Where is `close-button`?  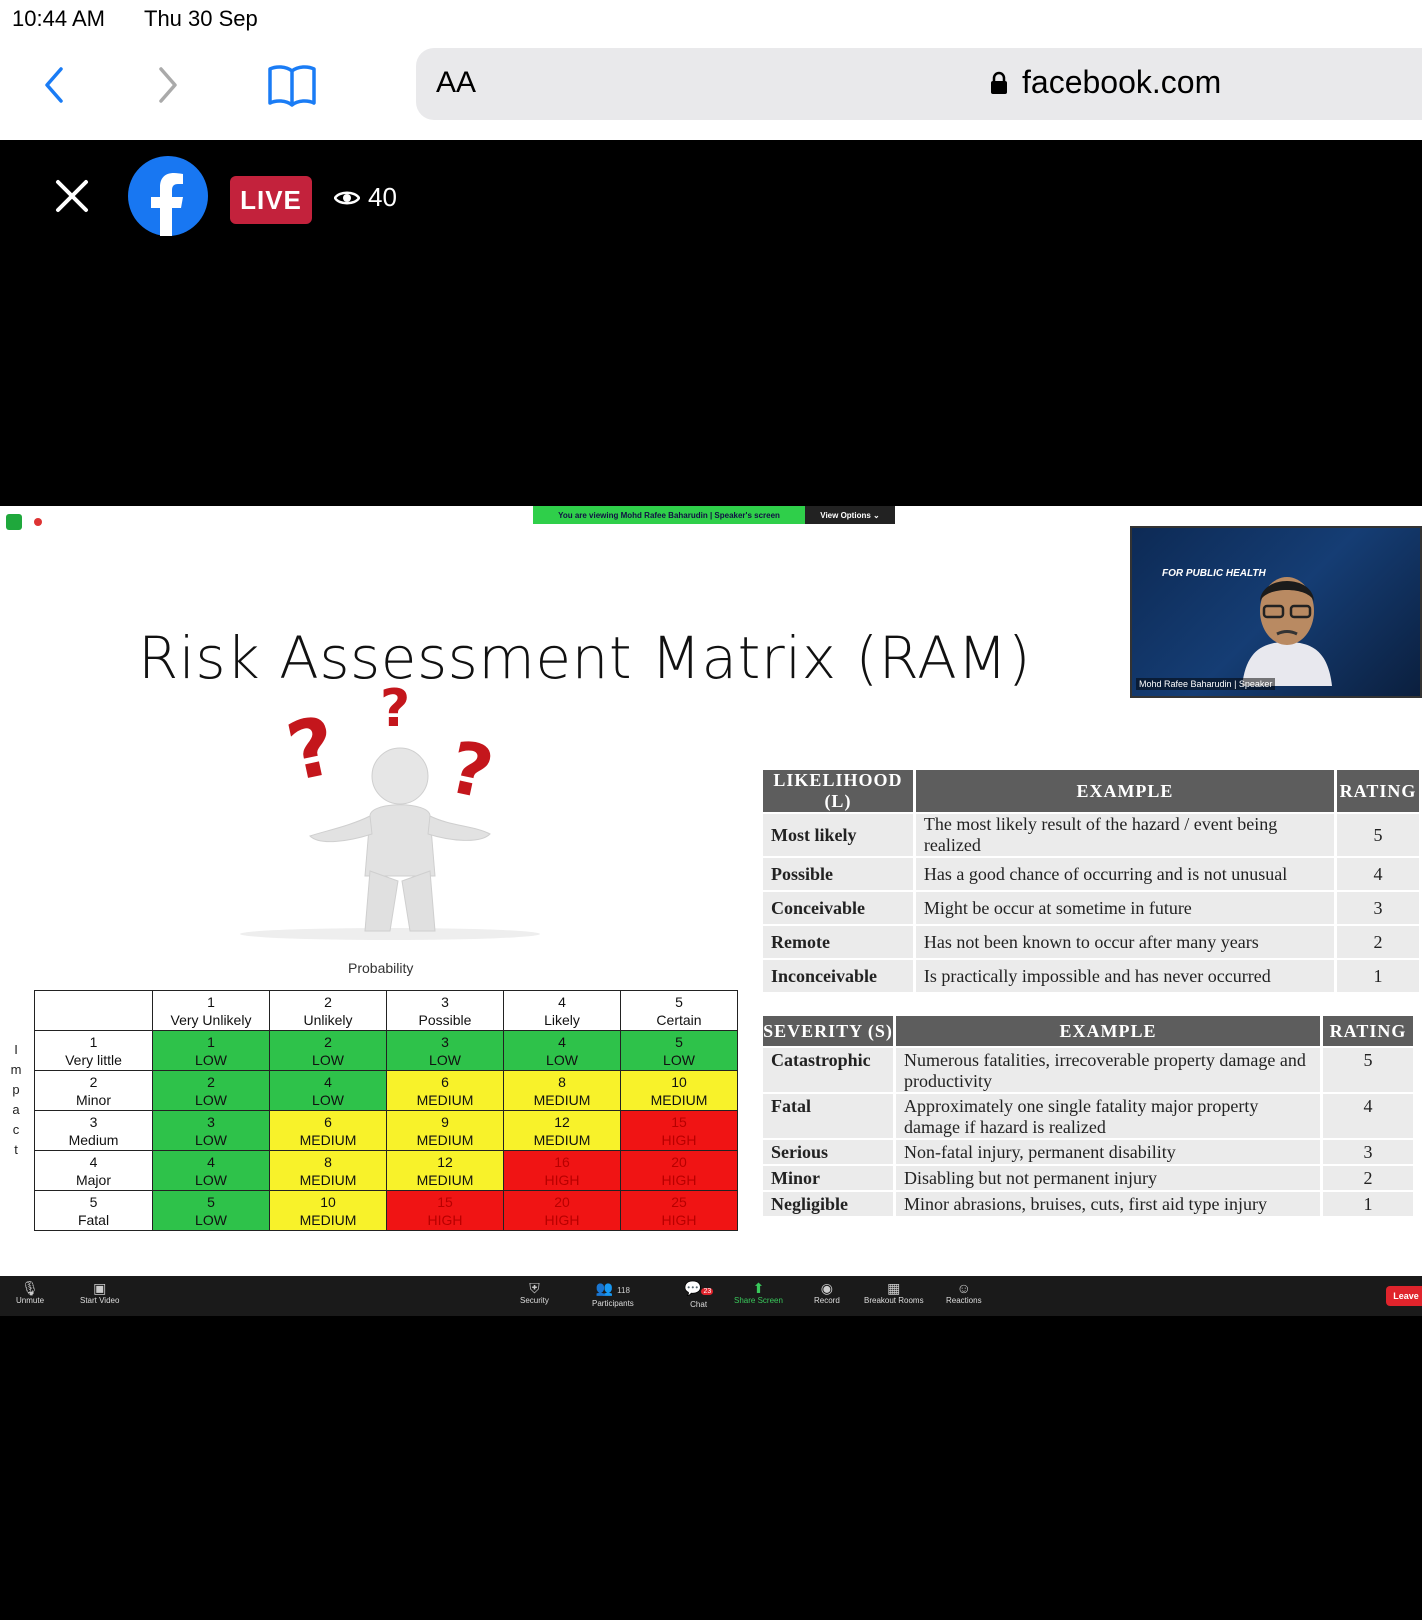
close-button is located at coordinates (72, 196).